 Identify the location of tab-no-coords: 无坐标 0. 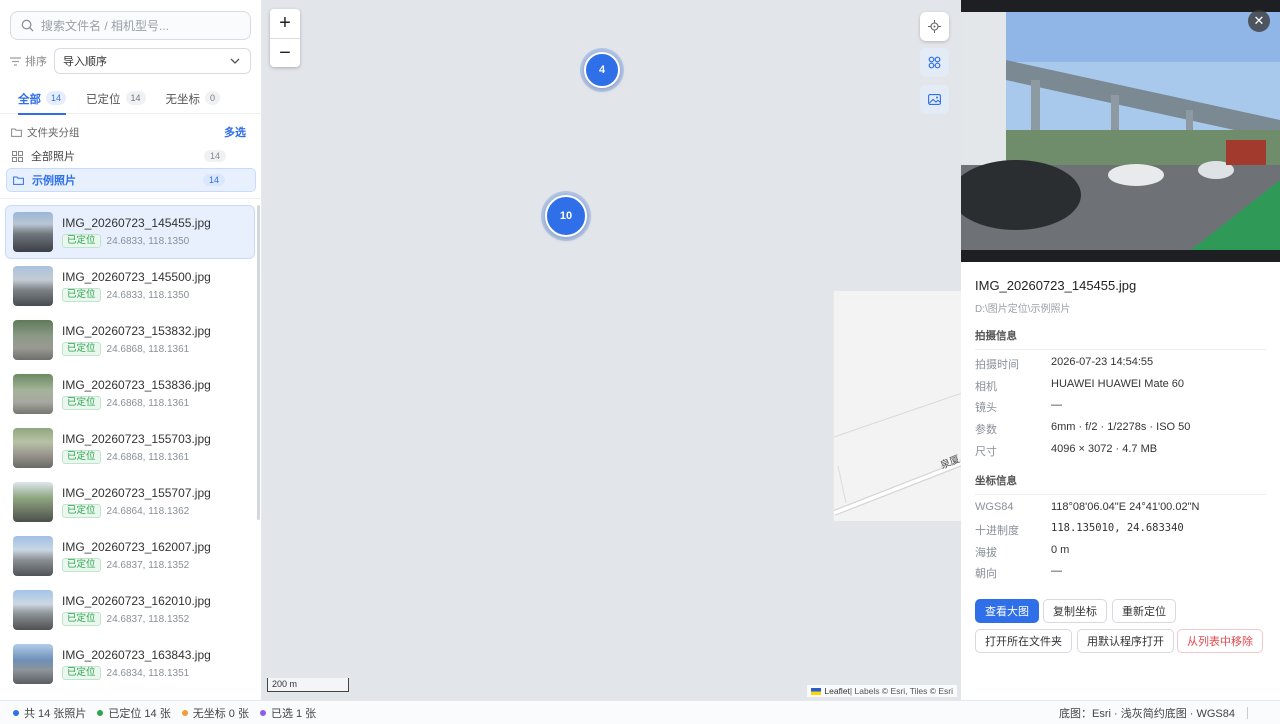
(193, 100).